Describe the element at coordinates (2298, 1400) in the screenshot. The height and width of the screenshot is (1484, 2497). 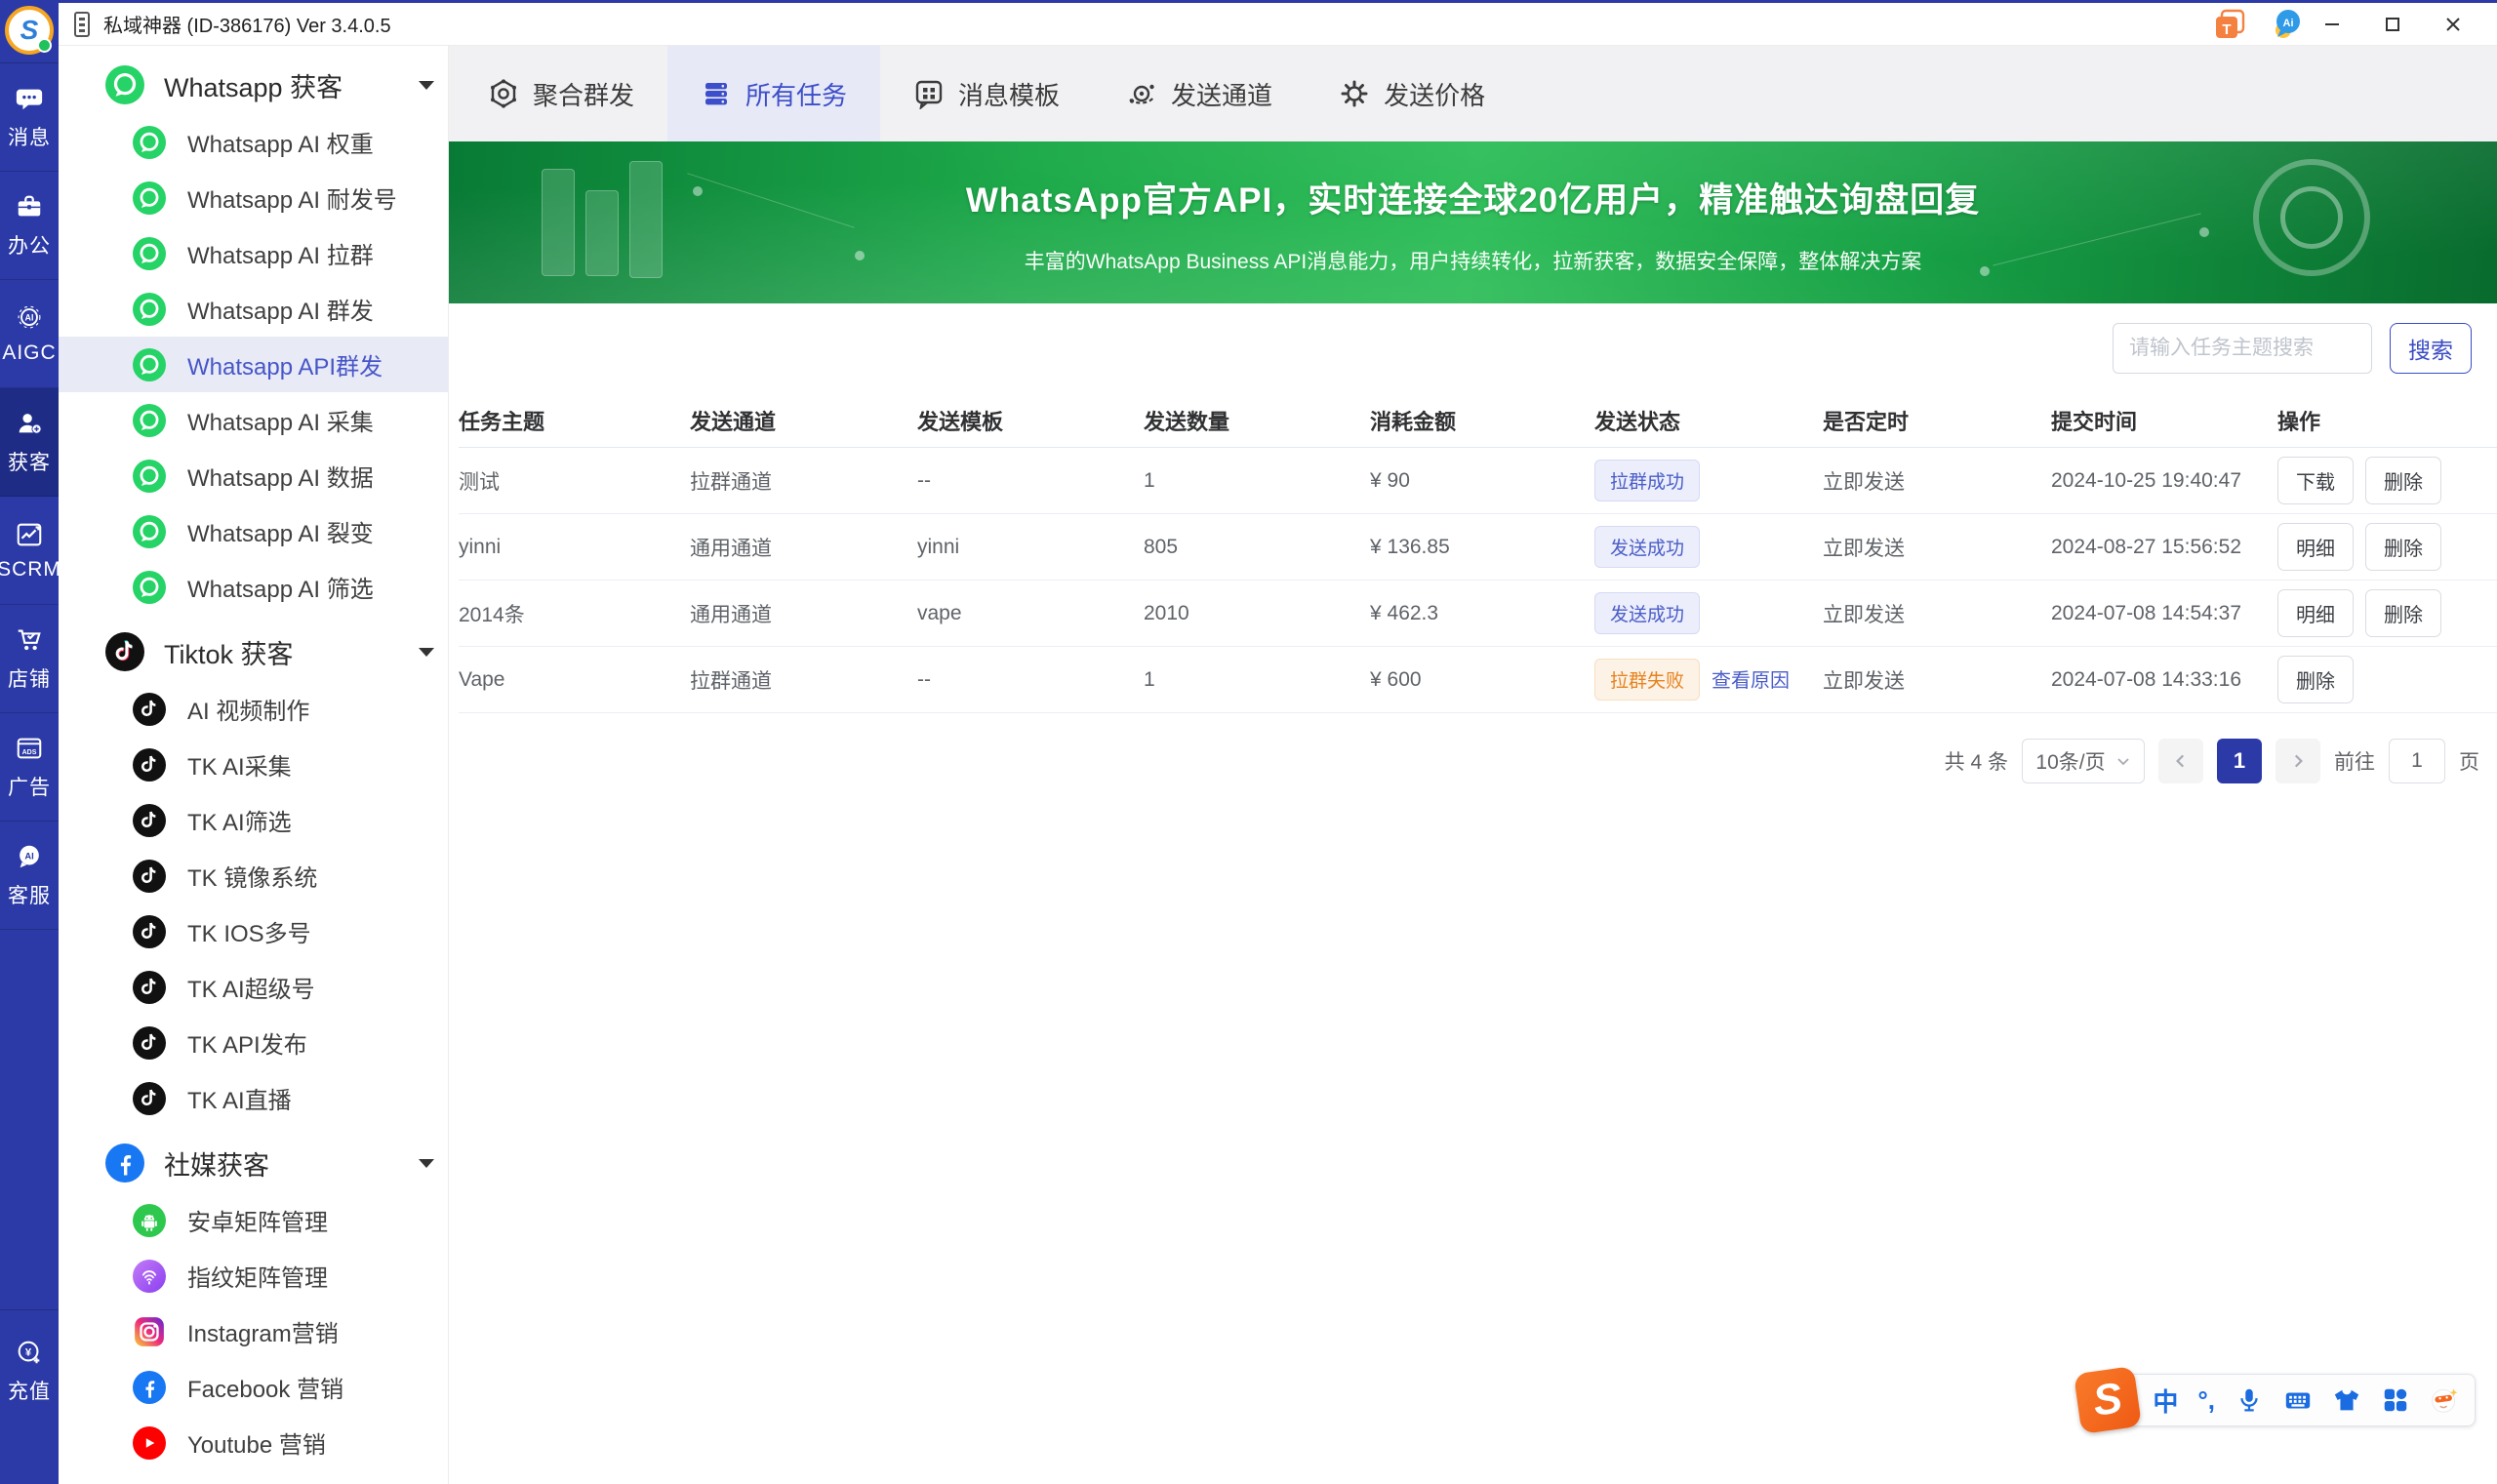
I see `keyboard-icon` at that location.